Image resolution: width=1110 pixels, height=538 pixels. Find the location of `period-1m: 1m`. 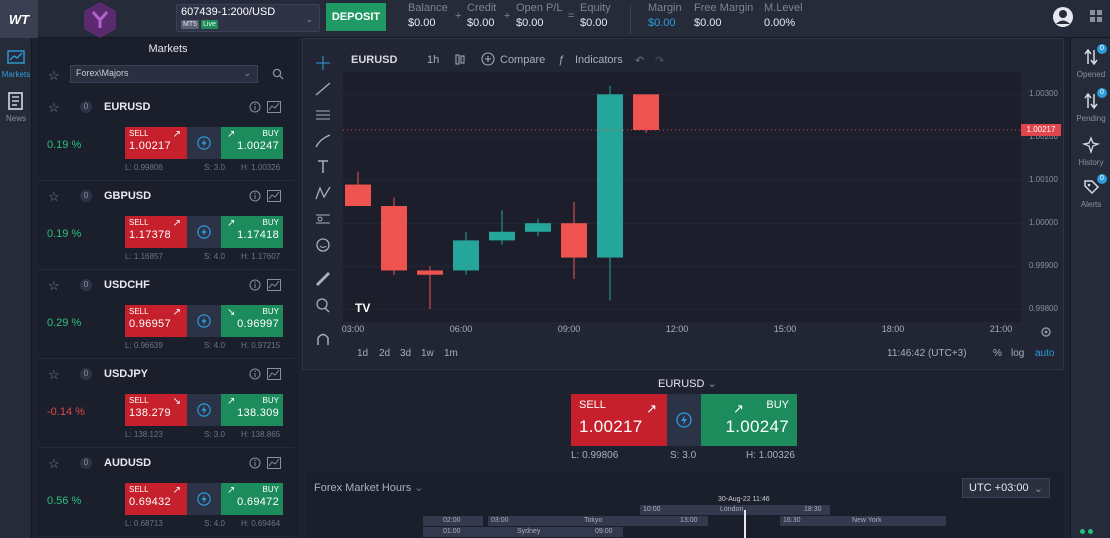

period-1m: 1m is located at coordinates (451, 353).